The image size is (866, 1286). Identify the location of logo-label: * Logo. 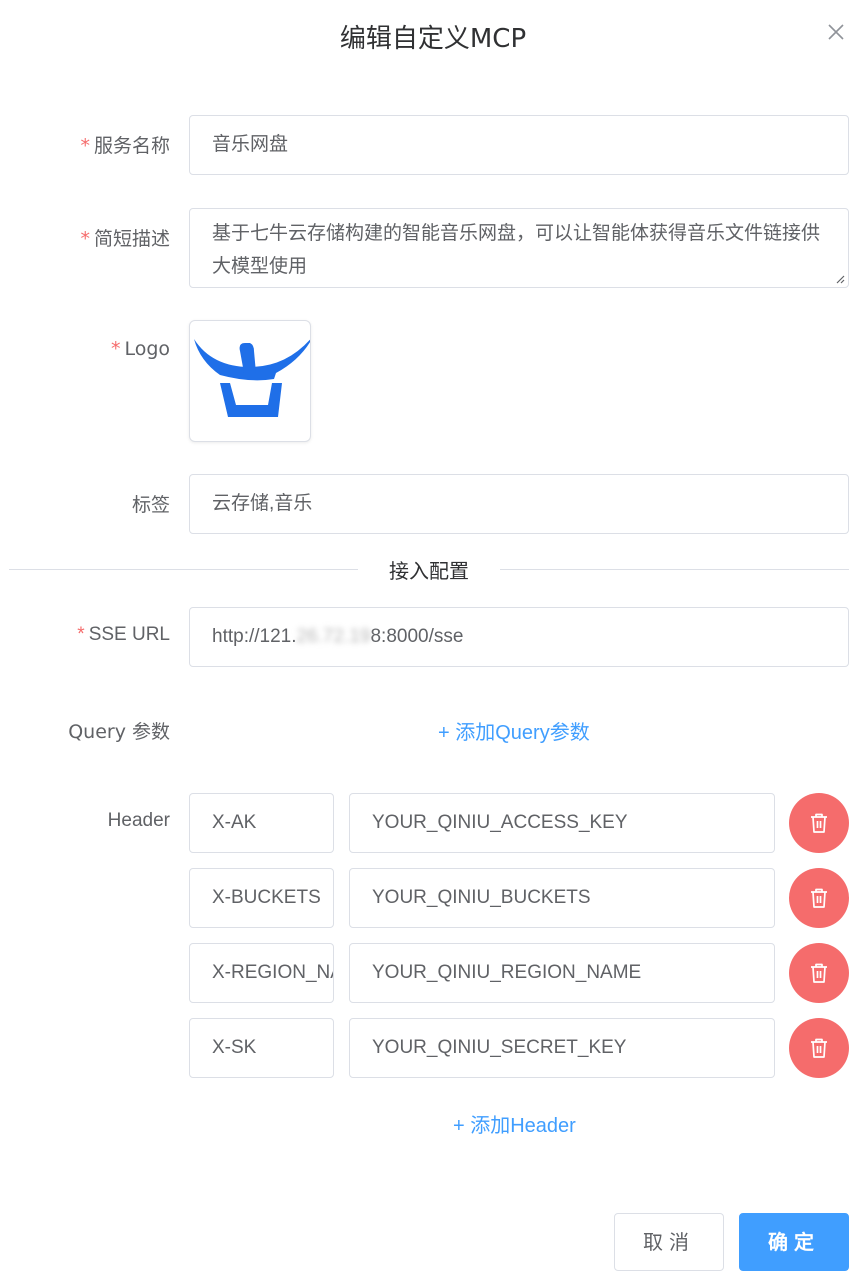
(140, 349).